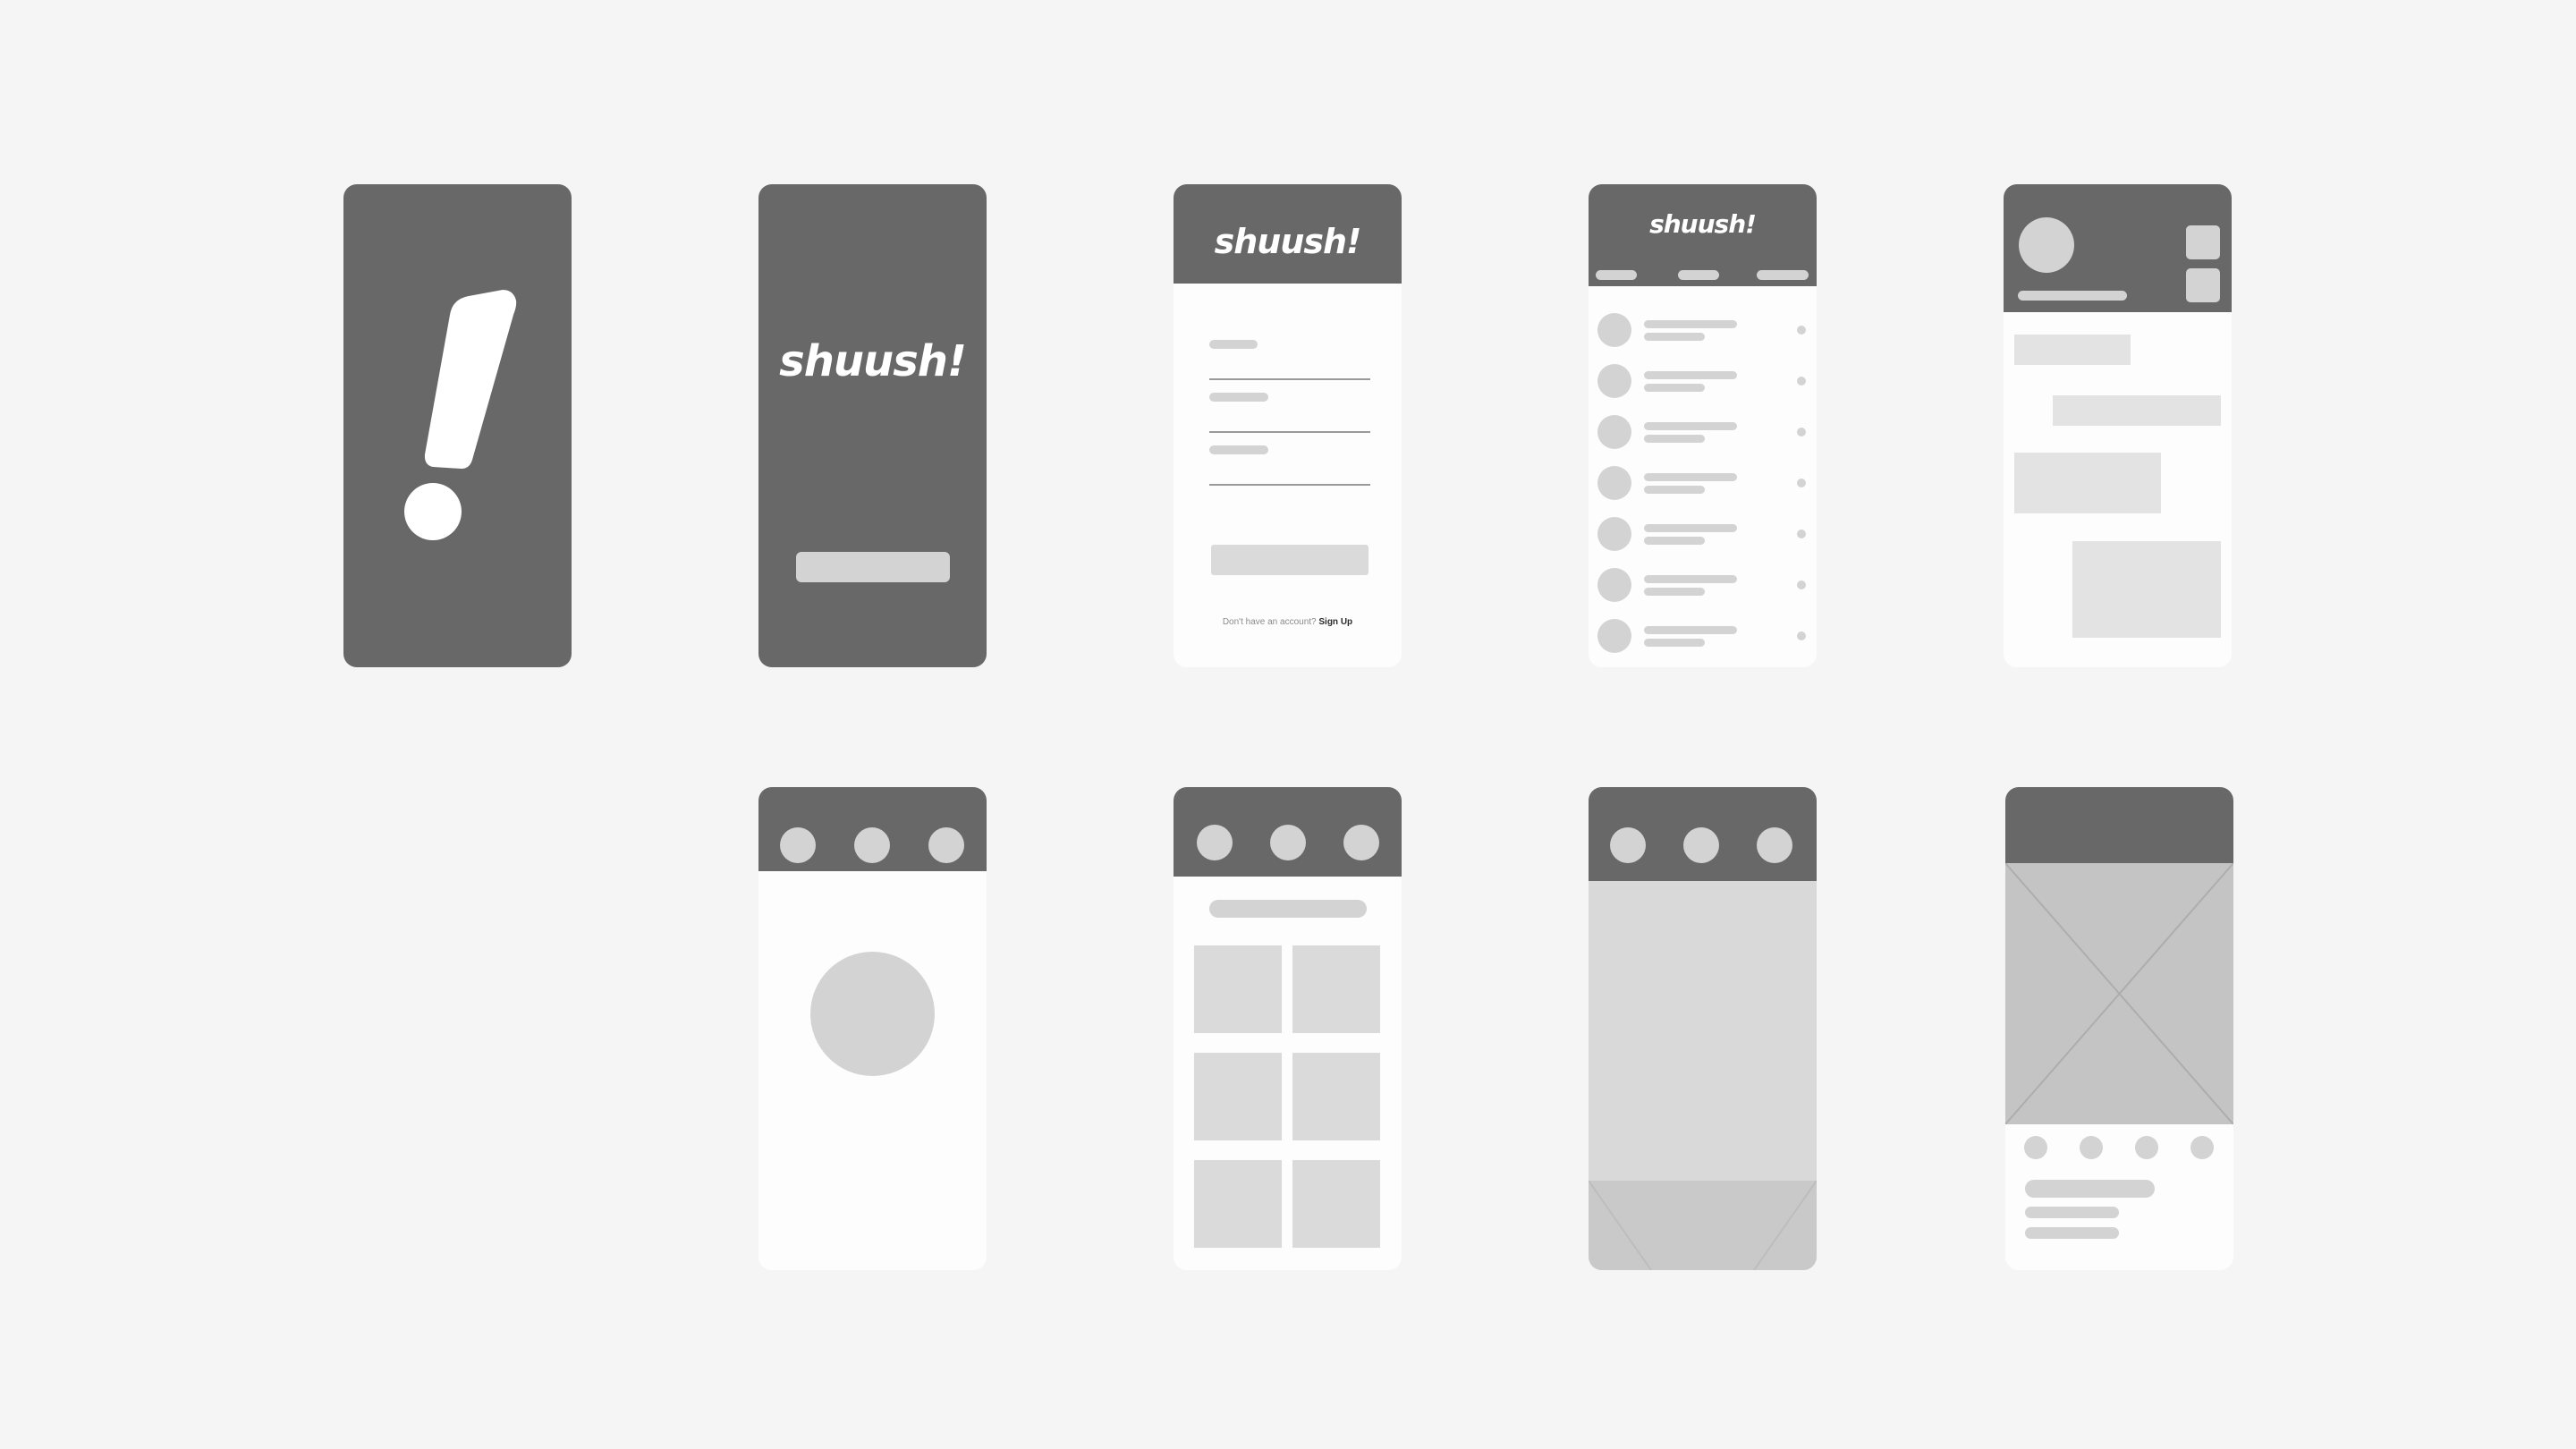  Describe the element at coordinates (1289, 560) in the screenshot. I see `login-button` at that location.